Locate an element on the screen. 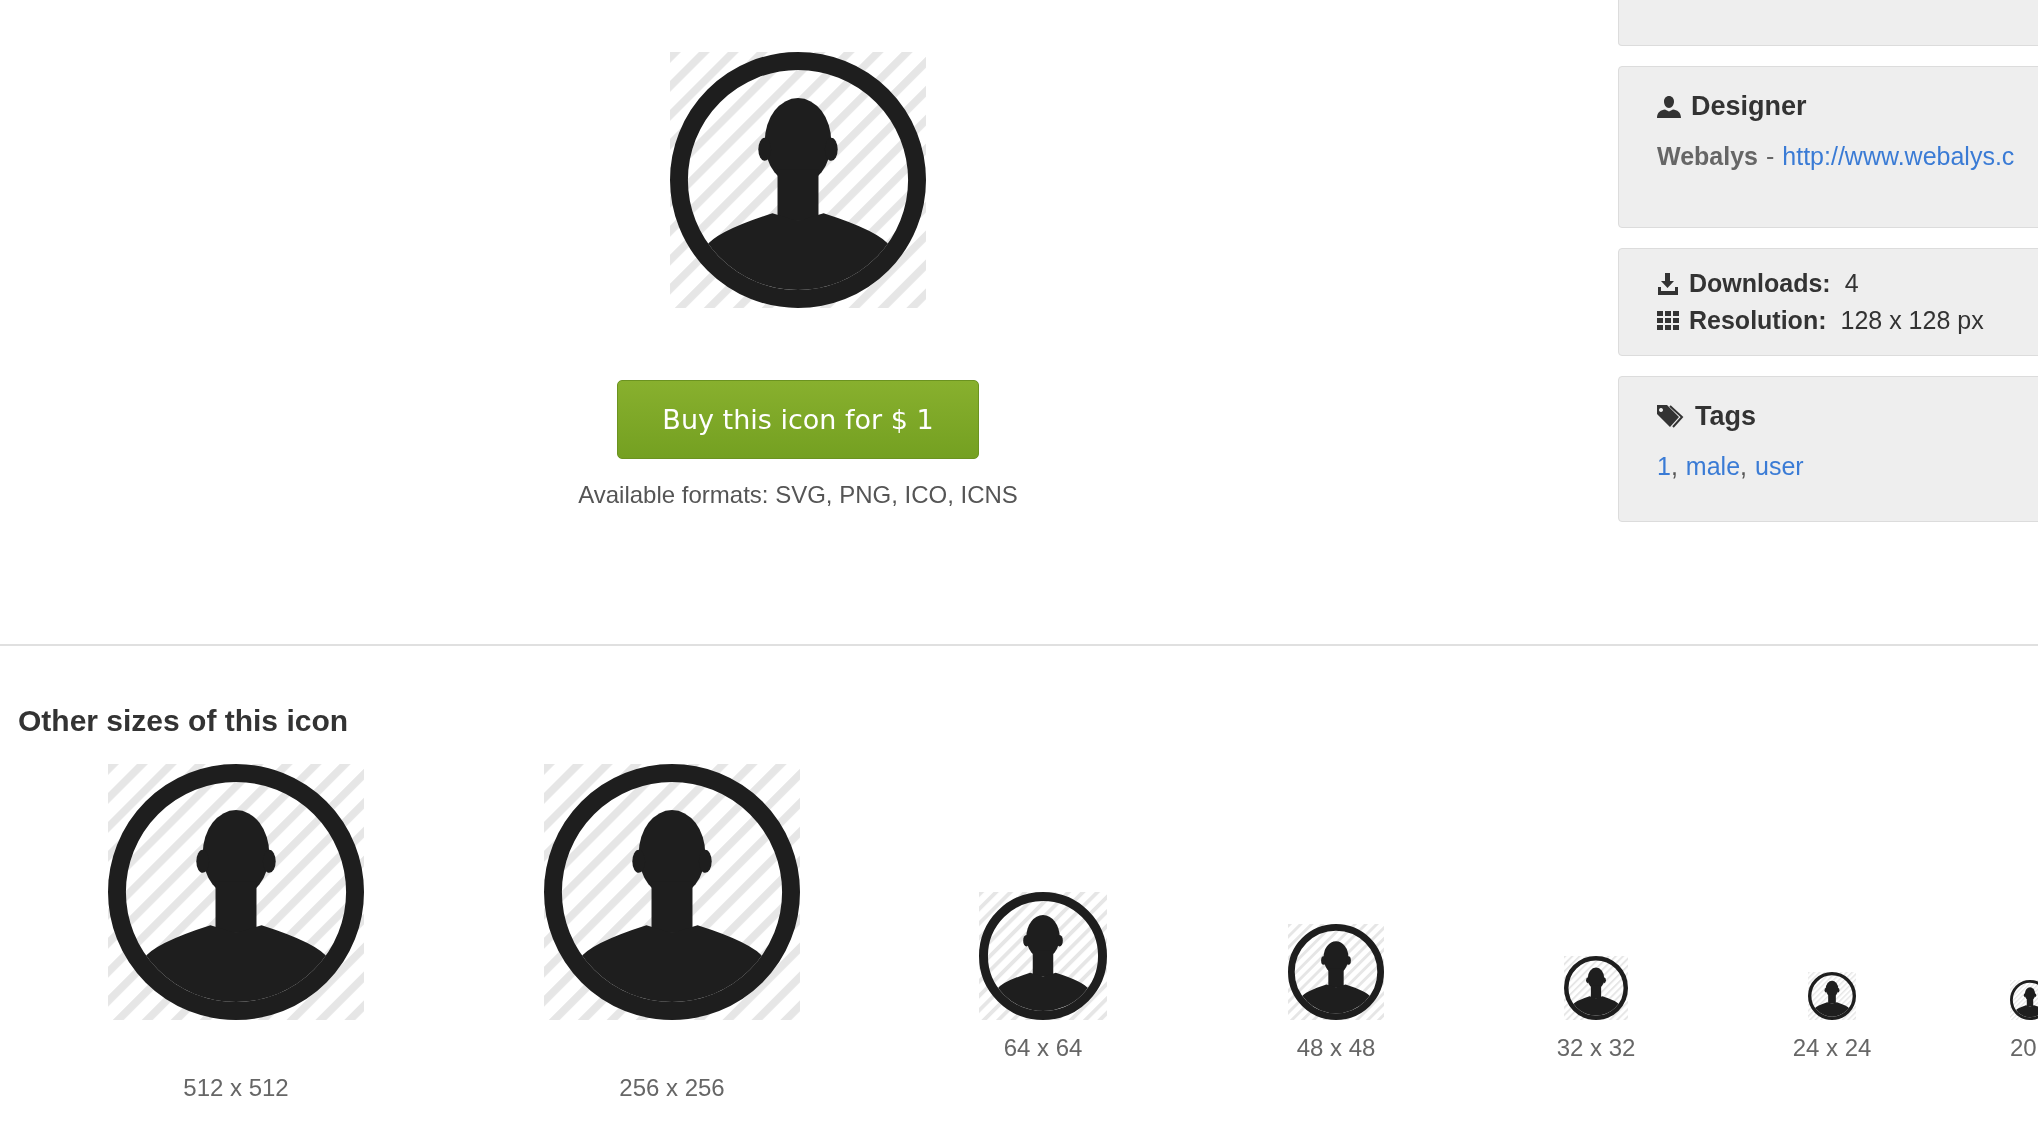 The width and height of the screenshot is (2038, 1126). size-label: 256 x 256 is located at coordinates (672, 1088).